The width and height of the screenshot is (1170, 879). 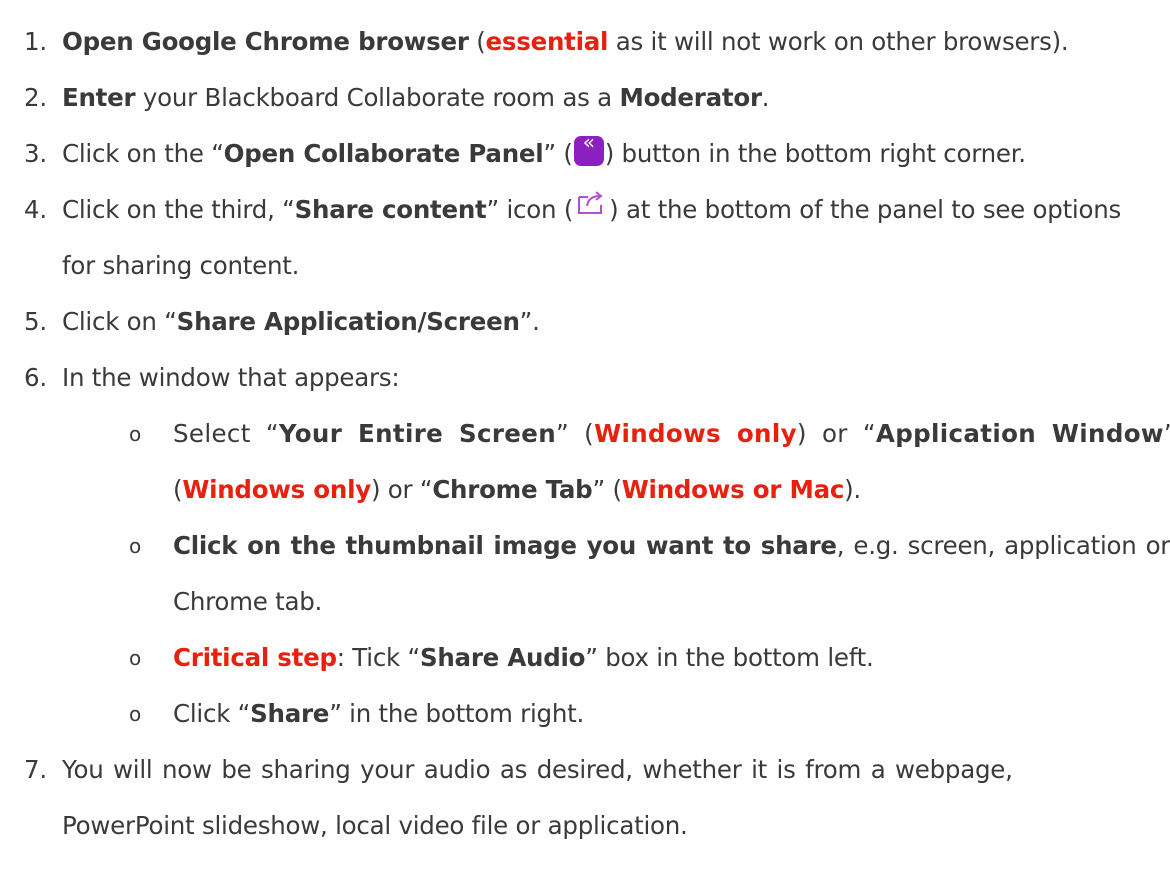 I want to click on step-text-continuation: for sharing content., so click(x=181, y=265).